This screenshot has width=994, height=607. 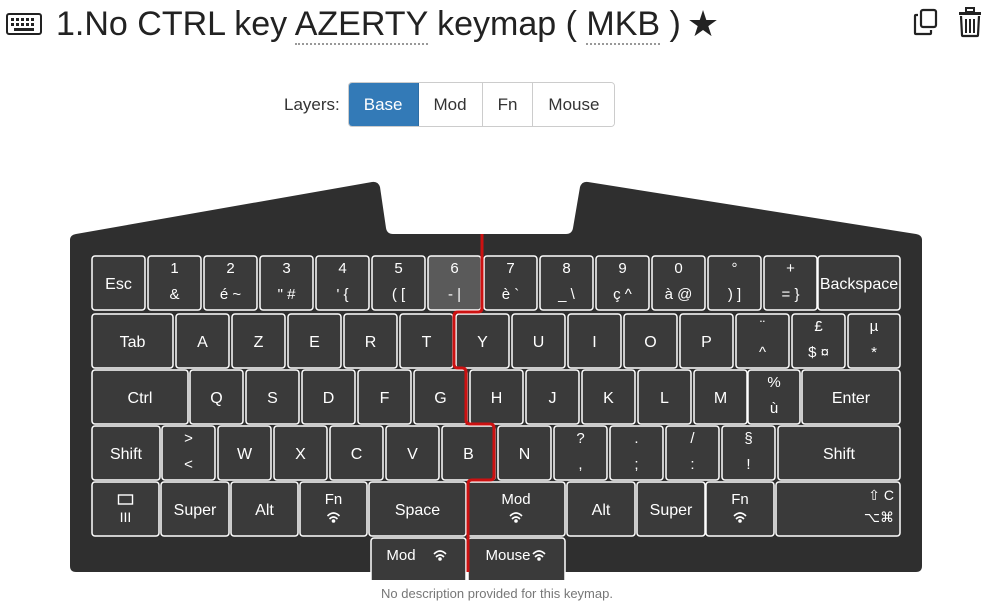 I want to click on key-label: R, so click(x=371, y=342).